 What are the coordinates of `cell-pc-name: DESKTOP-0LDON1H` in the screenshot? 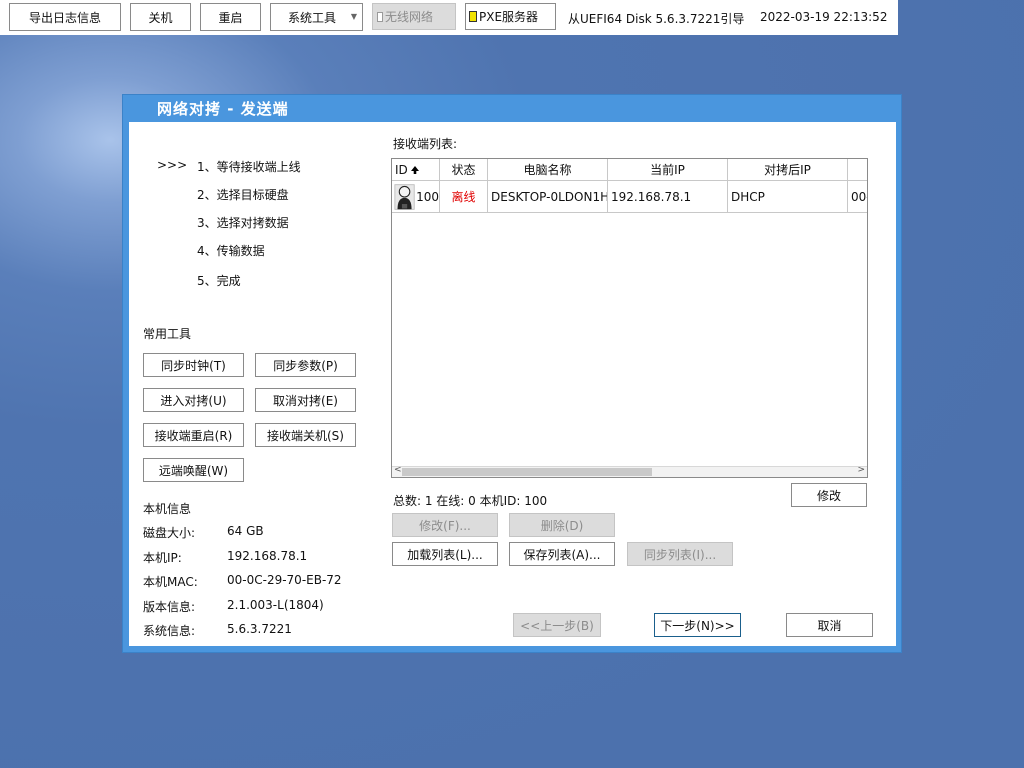 It's located at (548, 197).